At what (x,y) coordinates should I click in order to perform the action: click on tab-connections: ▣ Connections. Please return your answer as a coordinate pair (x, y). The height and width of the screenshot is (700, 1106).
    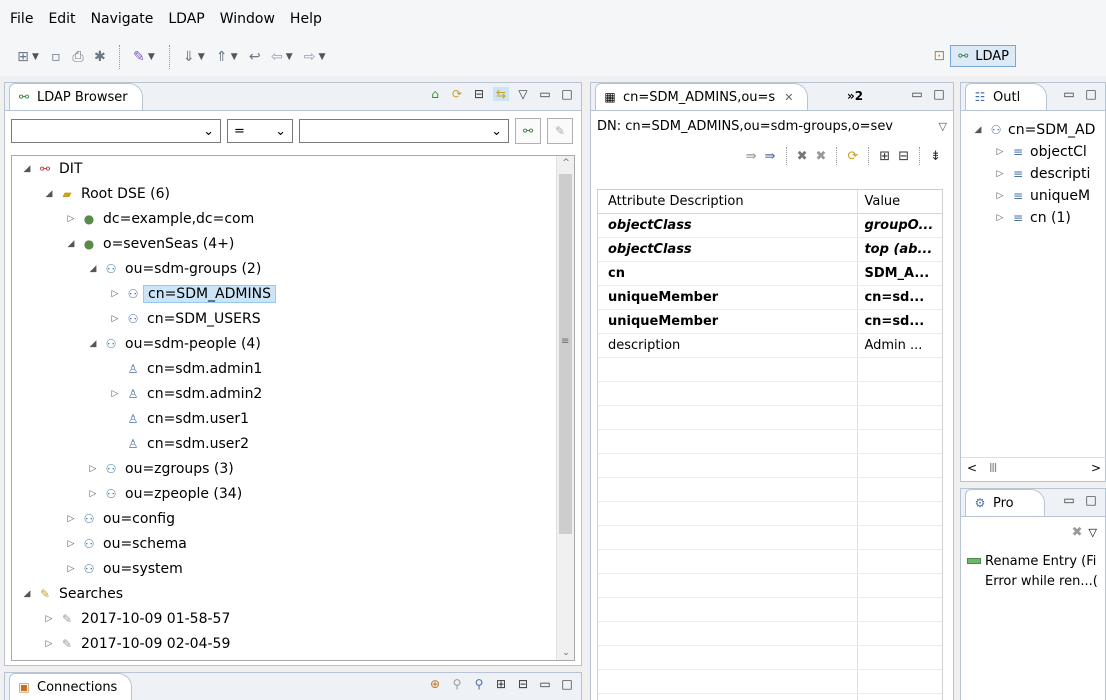
    Looking at the image, I should click on (71, 686).